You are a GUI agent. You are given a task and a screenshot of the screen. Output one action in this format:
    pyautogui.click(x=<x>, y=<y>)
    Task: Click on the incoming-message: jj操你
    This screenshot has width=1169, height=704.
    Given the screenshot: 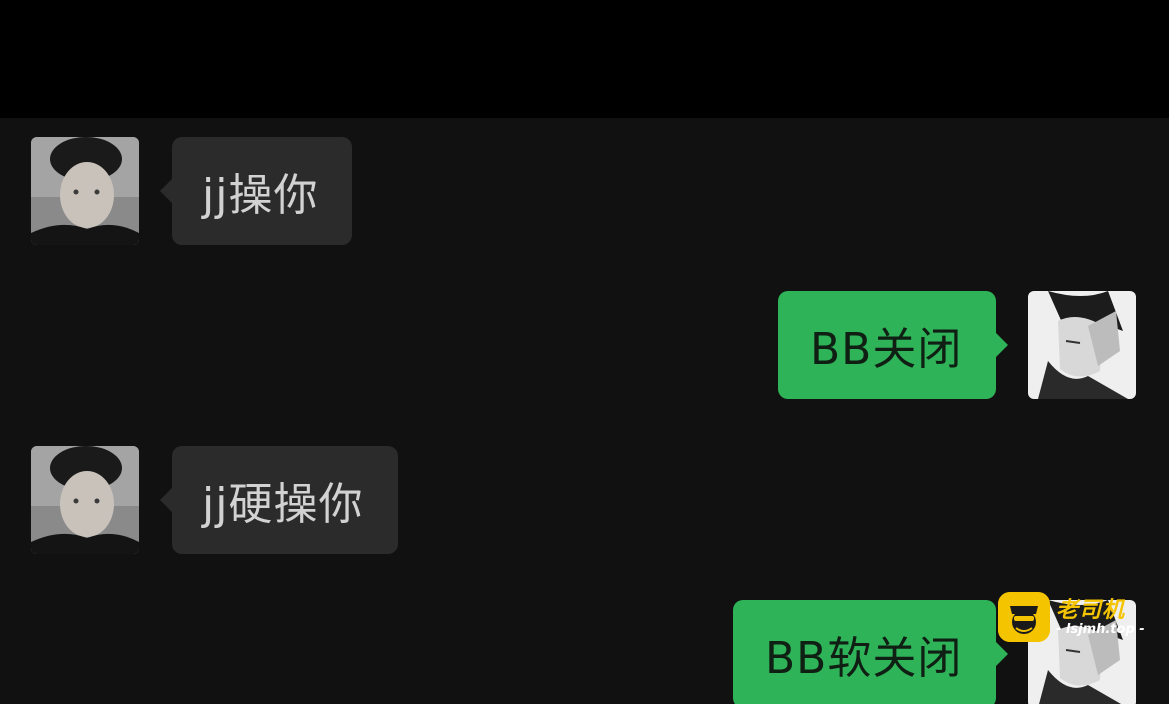 What is the action you would take?
    pyautogui.click(x=256, y=191)
    